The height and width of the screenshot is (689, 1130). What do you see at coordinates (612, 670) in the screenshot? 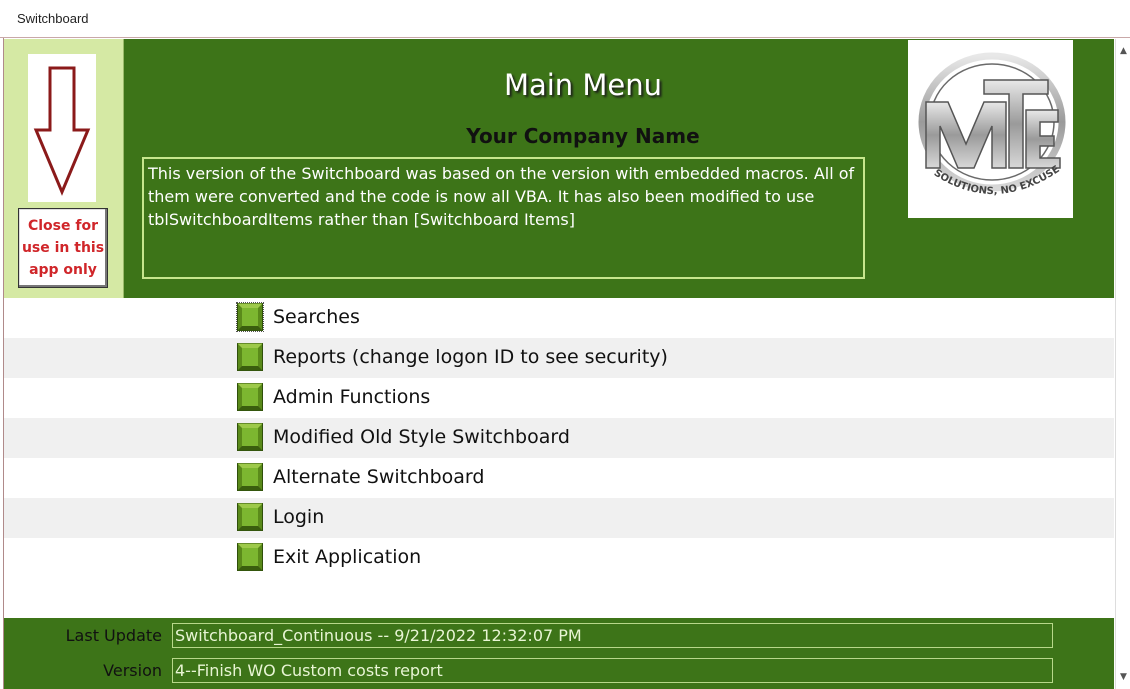
I see `version-field: 4--Finish WO Custom costs report` at bounding box center [612, 670].